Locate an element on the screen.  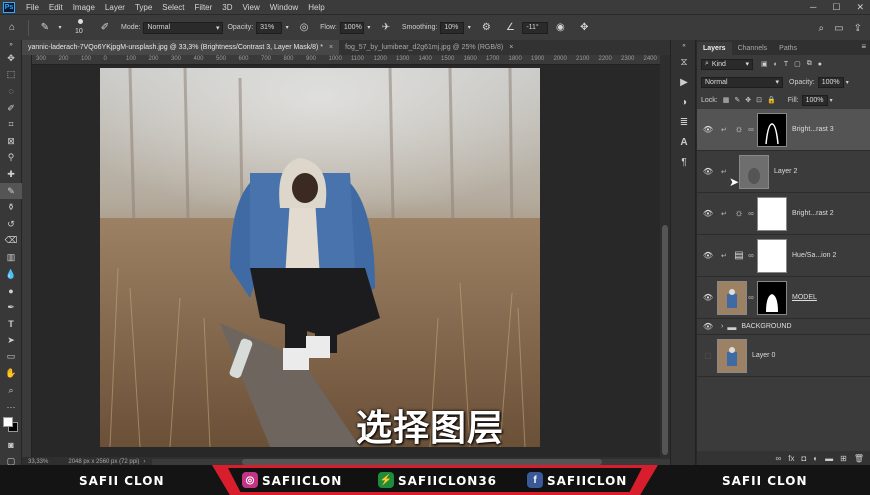
menu-filter: Filter is located at coordinates (204, 7).